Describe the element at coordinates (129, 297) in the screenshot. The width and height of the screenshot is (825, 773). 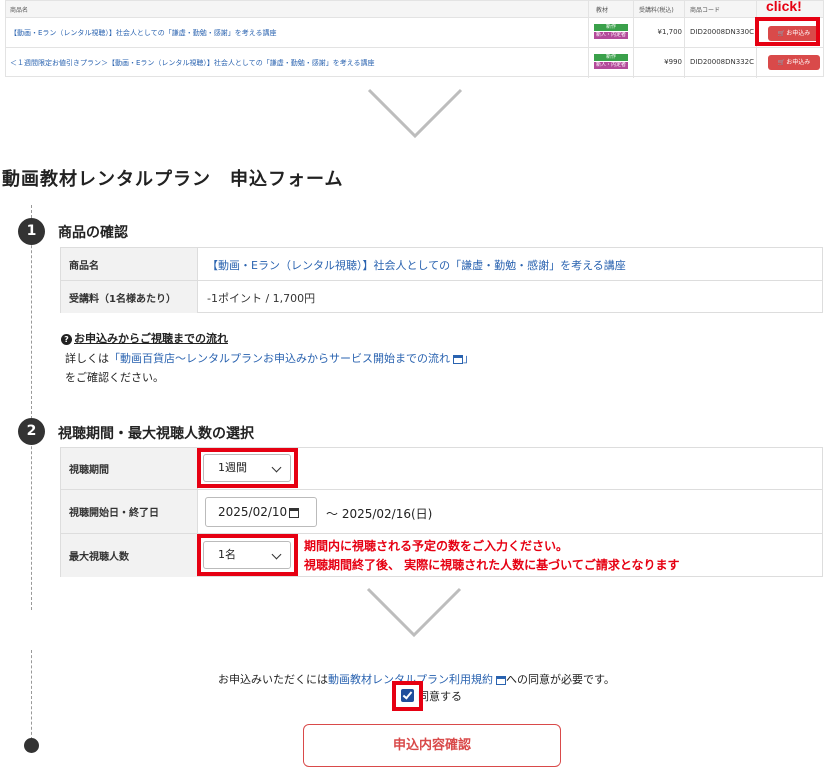
I see `row-label: 受講料（1名様あたり）` at that location.